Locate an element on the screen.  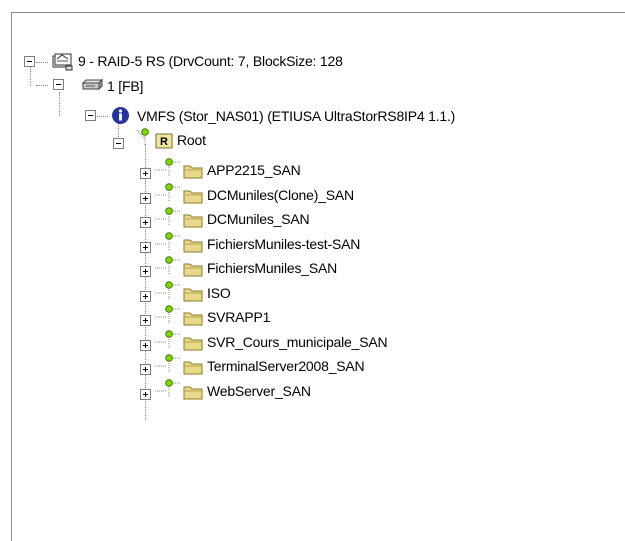
tree-item-folder-label: SVRAPP1 is located at coordinates (238, 317).